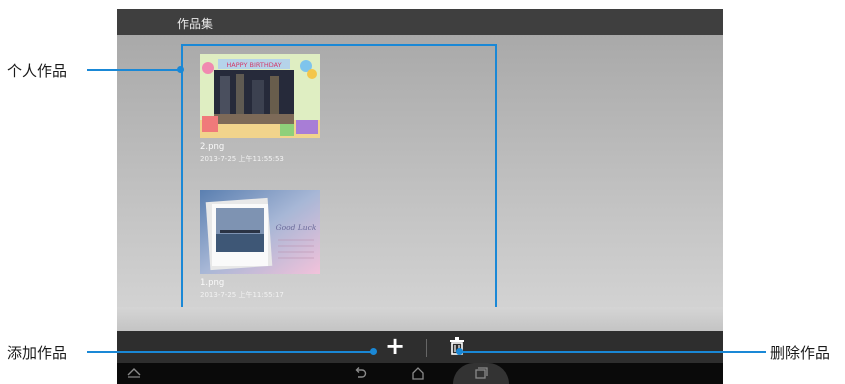 This screenshot has width=845, height=384. I want to click on plus-icon: +, so click(395, 346).